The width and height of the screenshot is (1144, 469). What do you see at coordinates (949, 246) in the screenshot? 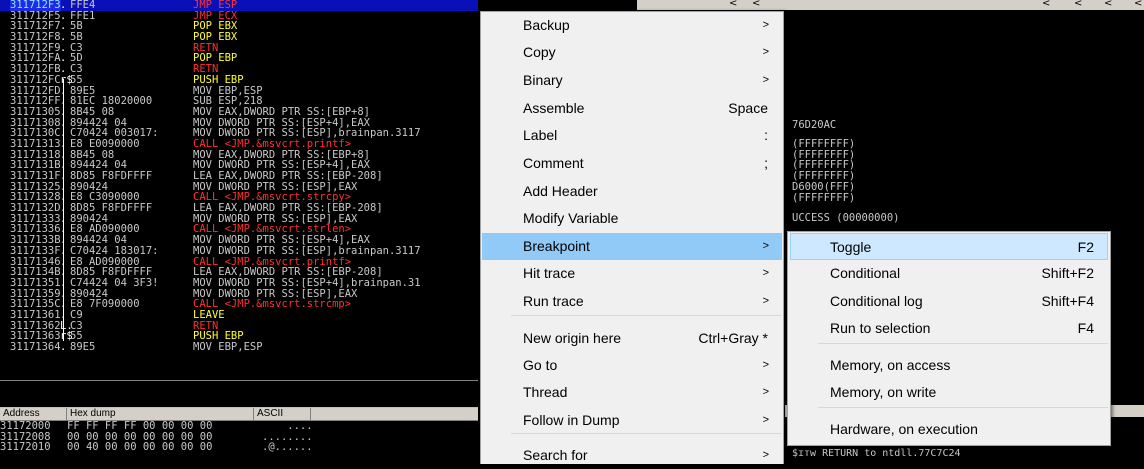
I see `submenu-item-toggle: Toggle F2` at bounding box center [949, 246].